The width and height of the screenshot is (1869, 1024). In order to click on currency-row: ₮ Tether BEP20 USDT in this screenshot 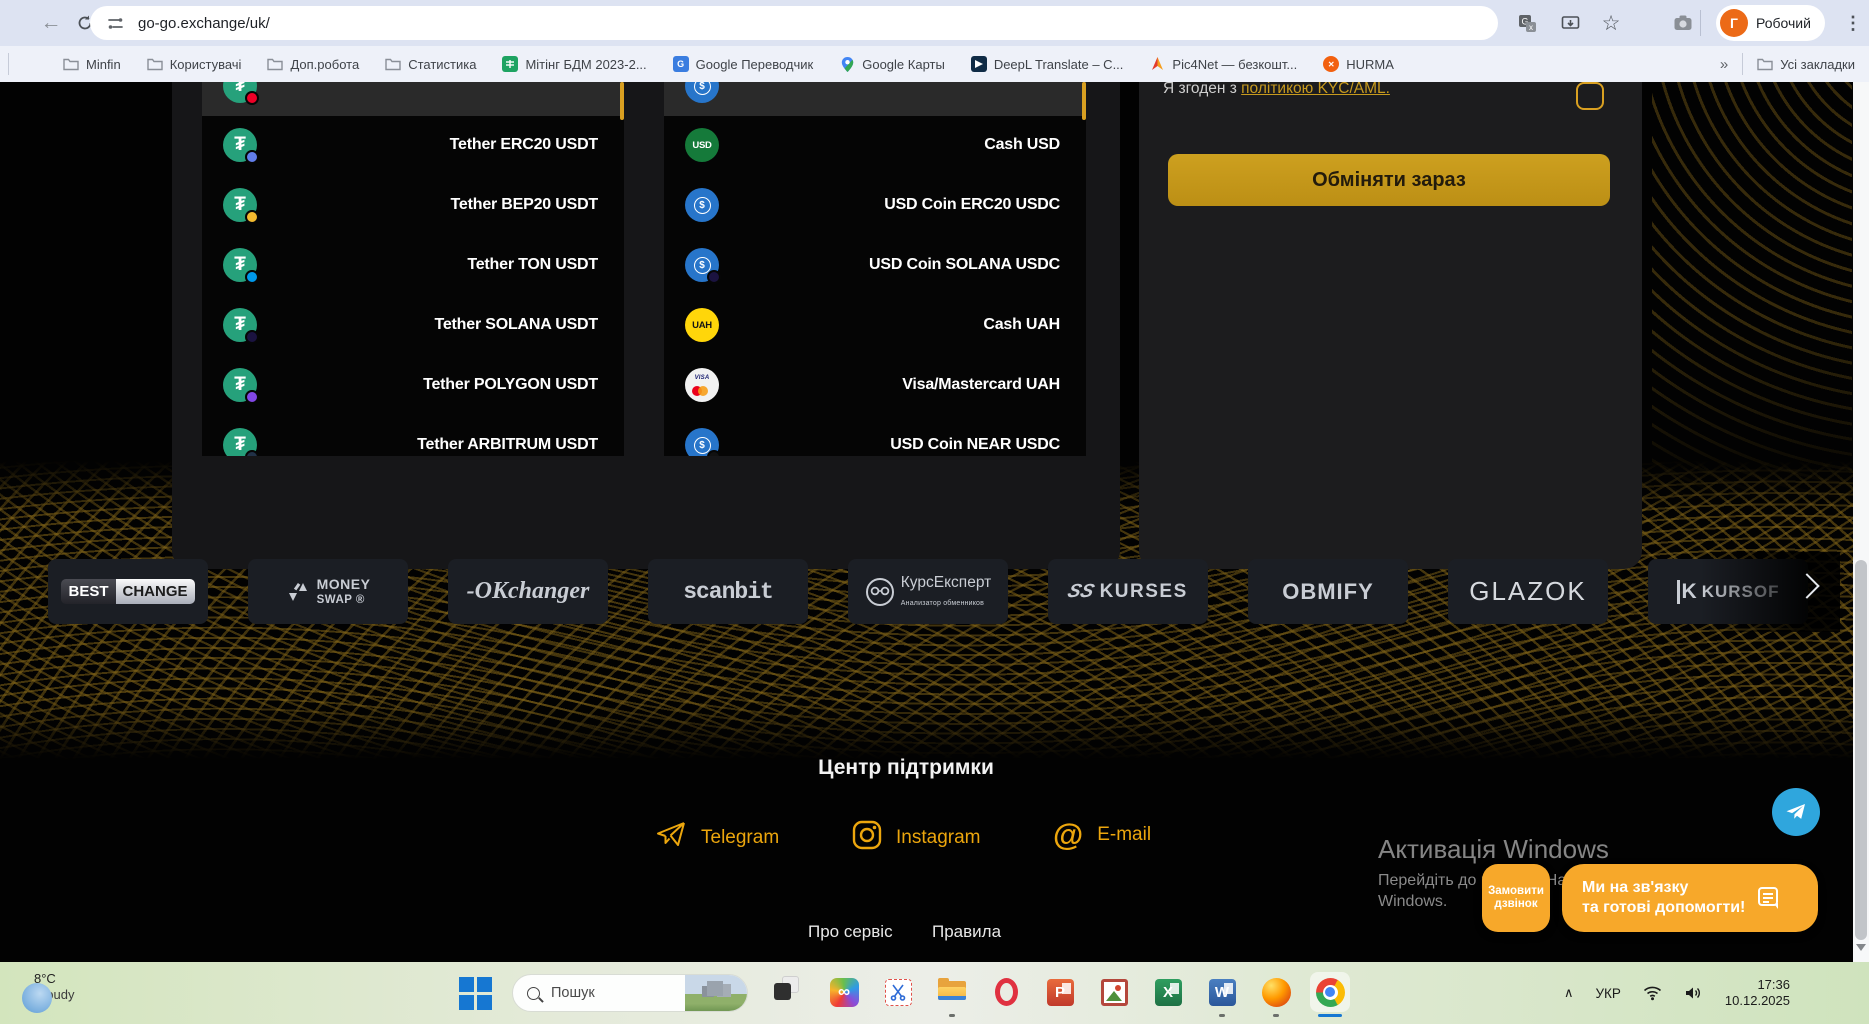, I will do `click(413, 205)`.